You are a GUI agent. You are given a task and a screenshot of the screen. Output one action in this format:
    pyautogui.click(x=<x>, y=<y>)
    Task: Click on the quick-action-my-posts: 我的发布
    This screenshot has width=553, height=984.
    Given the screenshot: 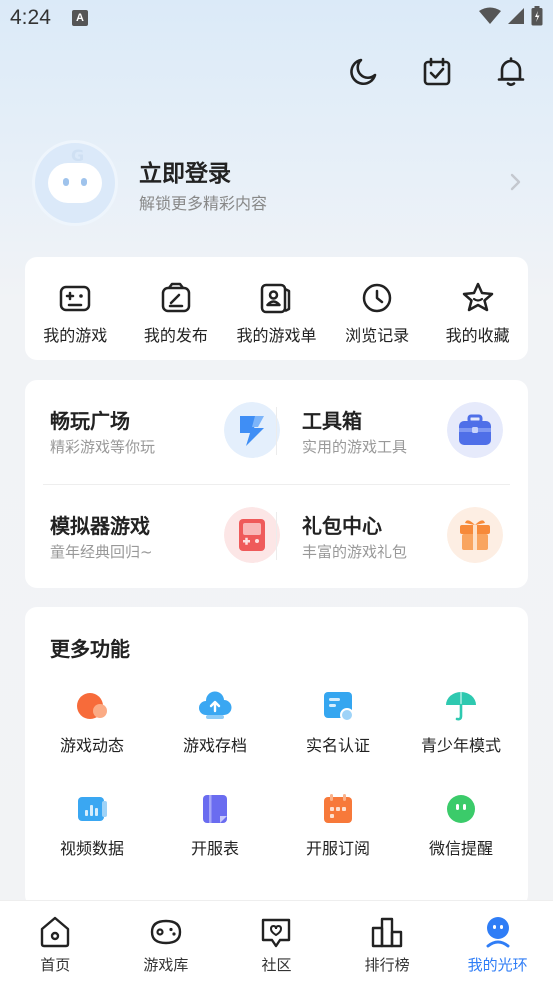 What is the action you would take?
    pyautogui.click(x=176, y=313)
    